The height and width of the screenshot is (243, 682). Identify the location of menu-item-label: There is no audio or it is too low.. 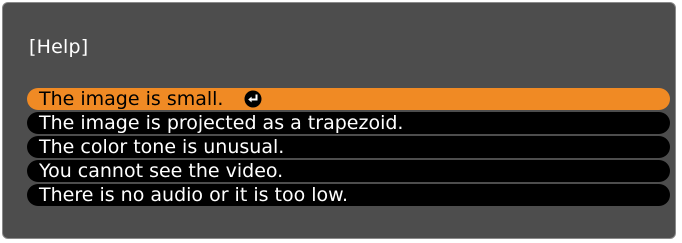
(194, 195).